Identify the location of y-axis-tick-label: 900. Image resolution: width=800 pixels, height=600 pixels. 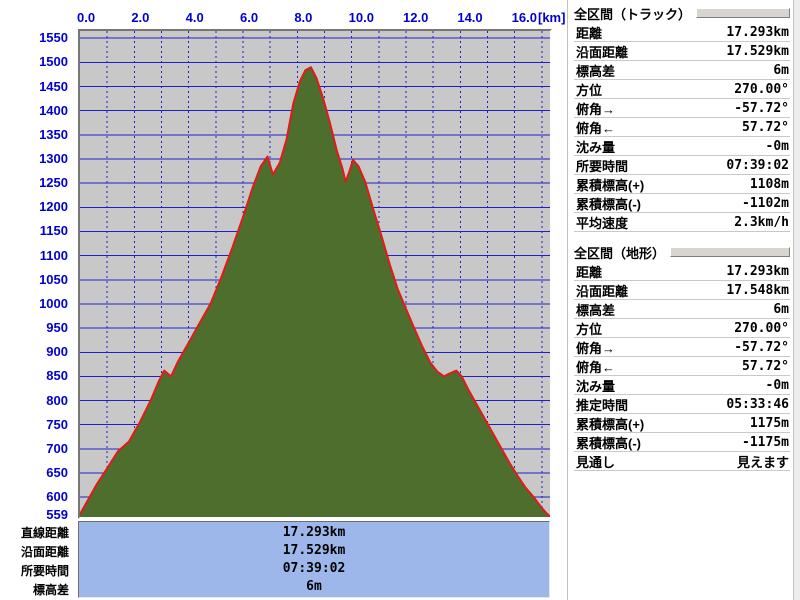
(57, 352).